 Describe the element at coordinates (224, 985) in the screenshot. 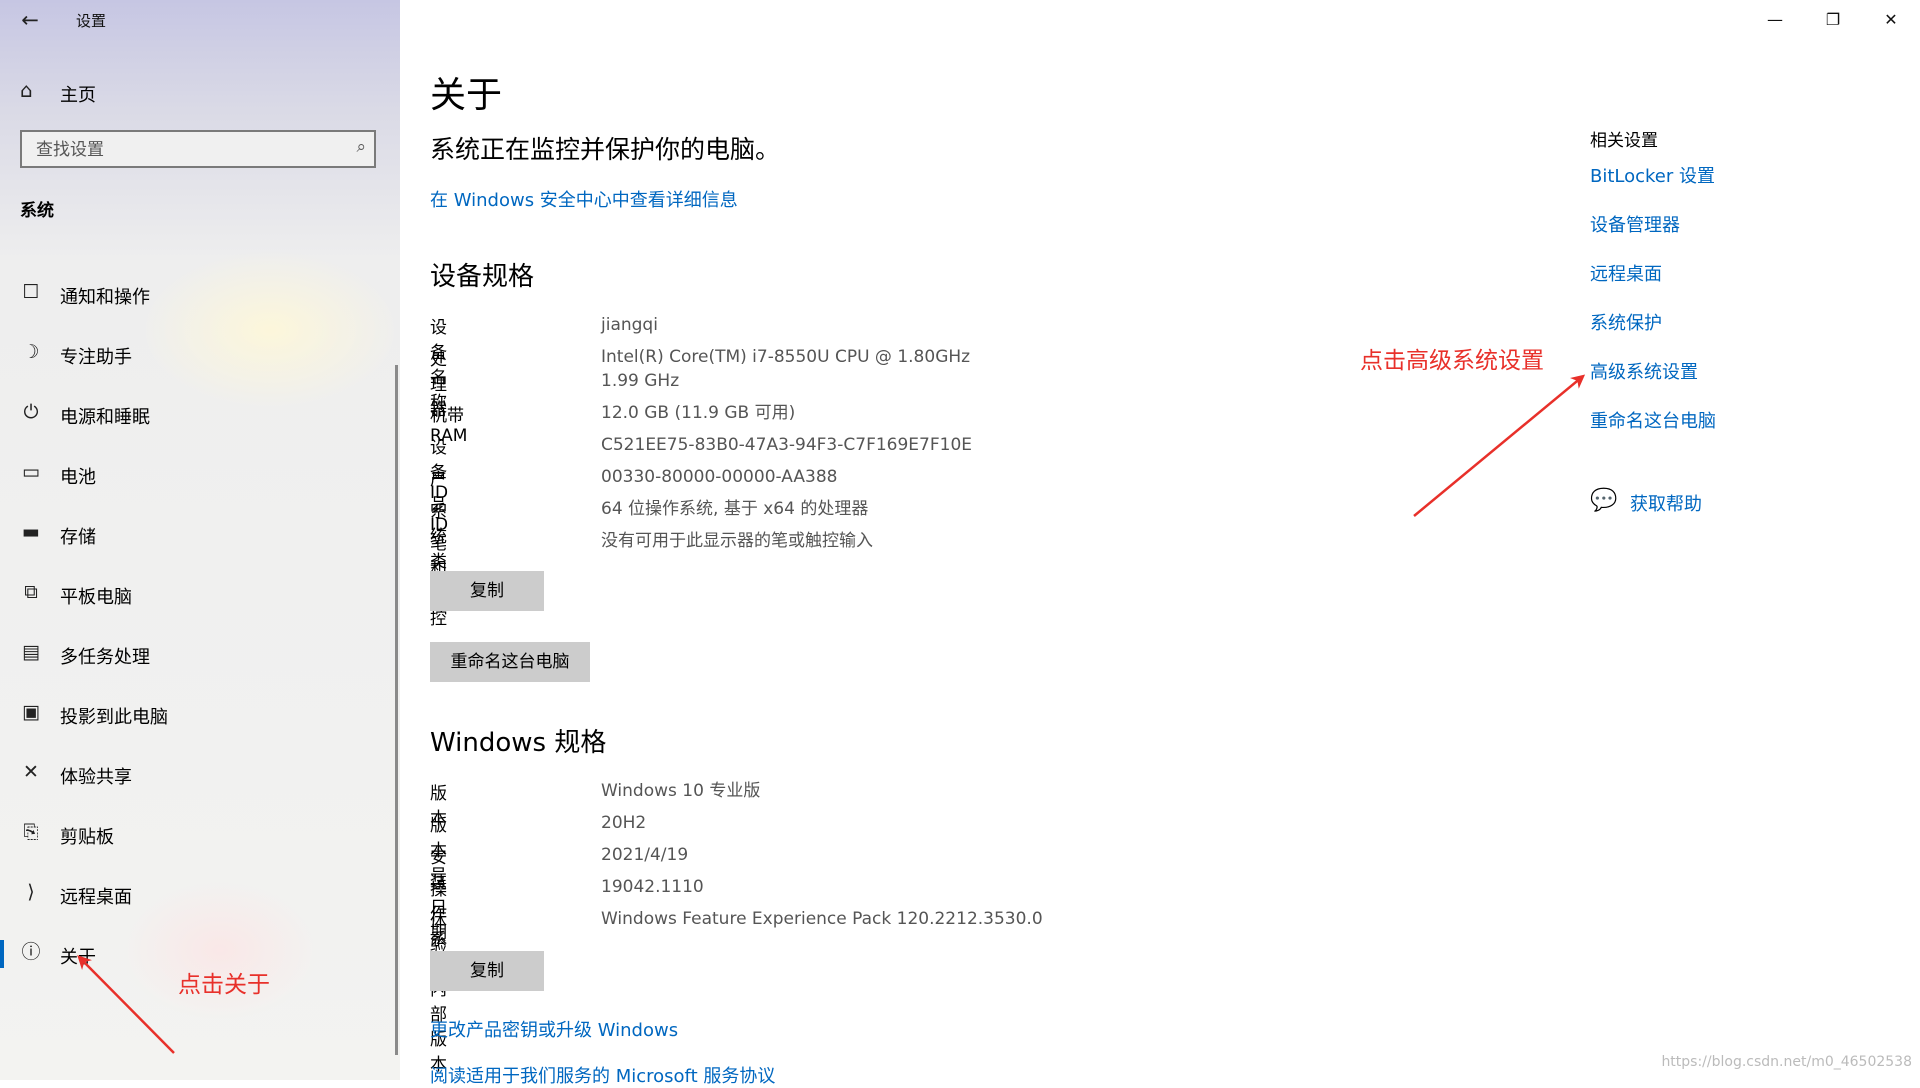

I see `annotation-click-about: 点击关于` at that location.